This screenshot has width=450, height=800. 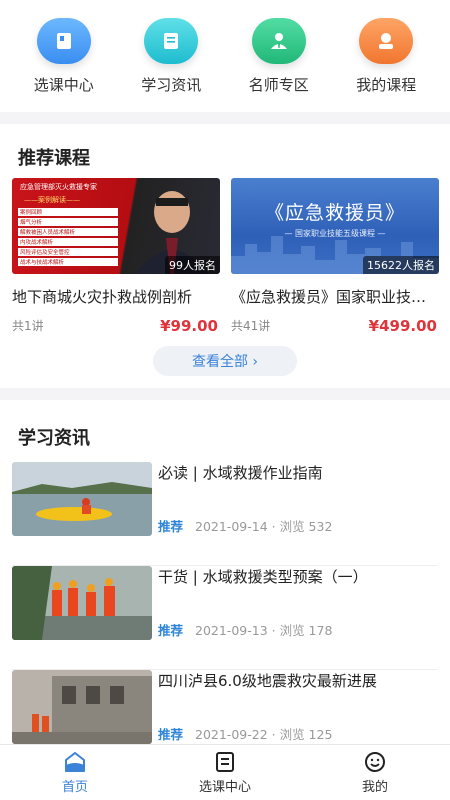 I want to click on news-date: 2021-09-22, so click(x=231, y=734).